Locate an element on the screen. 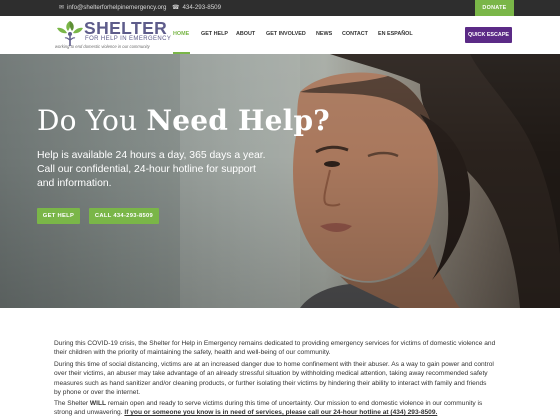  logo-name: SHELTER is located at coordinates (125, 28).